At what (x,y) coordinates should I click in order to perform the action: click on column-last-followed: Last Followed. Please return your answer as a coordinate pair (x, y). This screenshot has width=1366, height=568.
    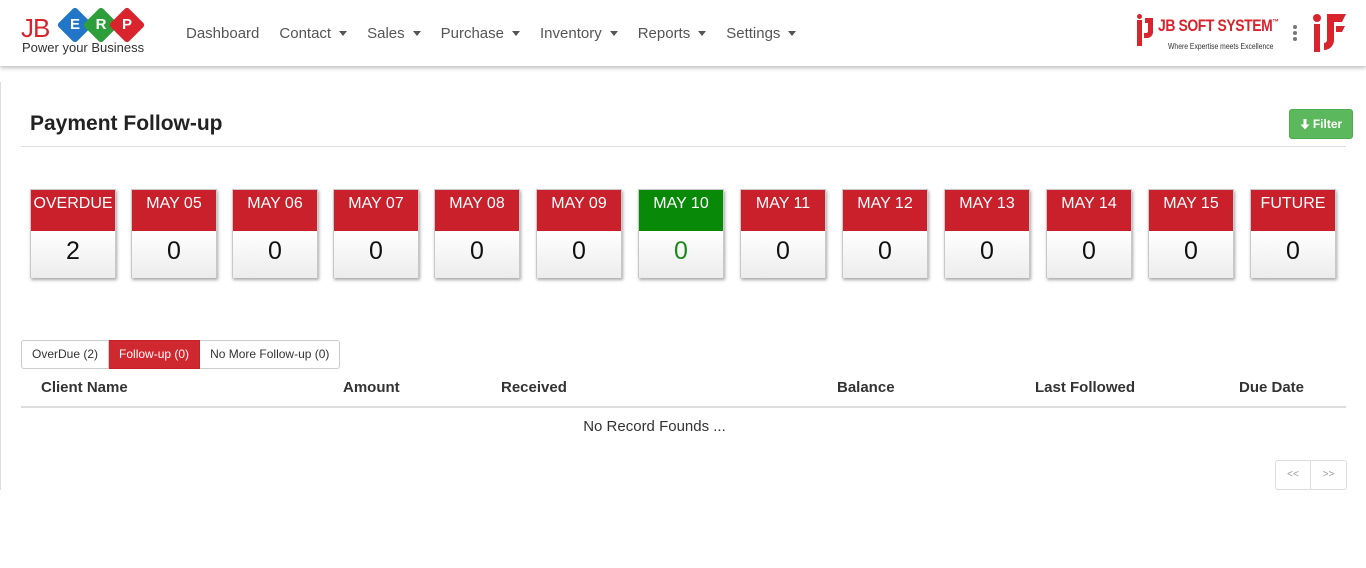
    Looking at the image, I should click on (1085, 387).